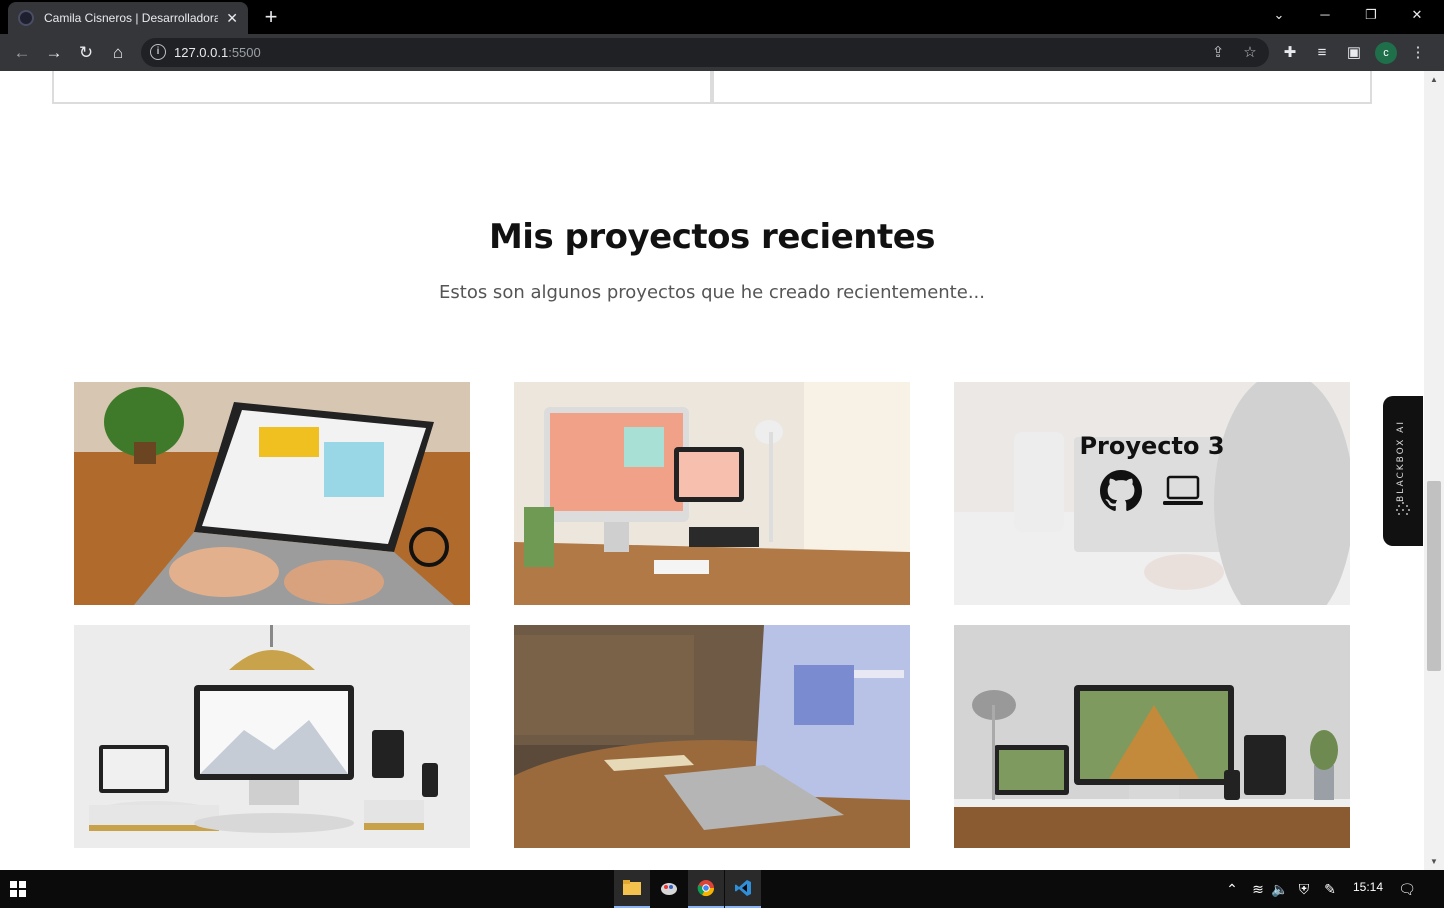  I want to click on taskbar-paint, so click(669, 889).